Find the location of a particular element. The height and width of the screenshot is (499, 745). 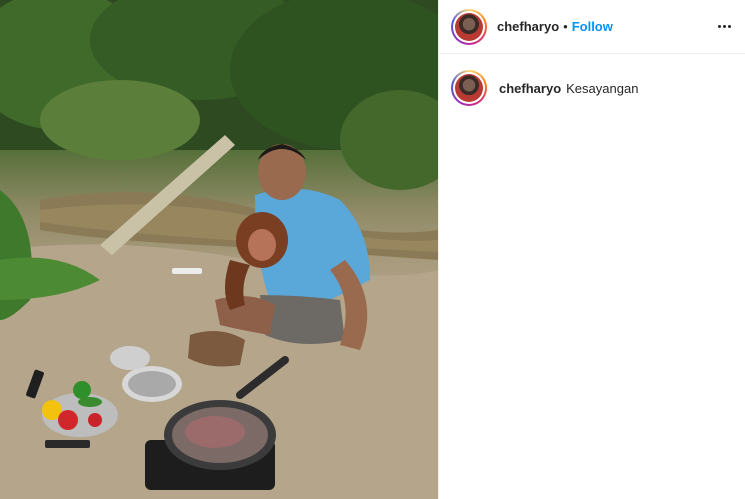

avatar is located at coordinates (469, 26).